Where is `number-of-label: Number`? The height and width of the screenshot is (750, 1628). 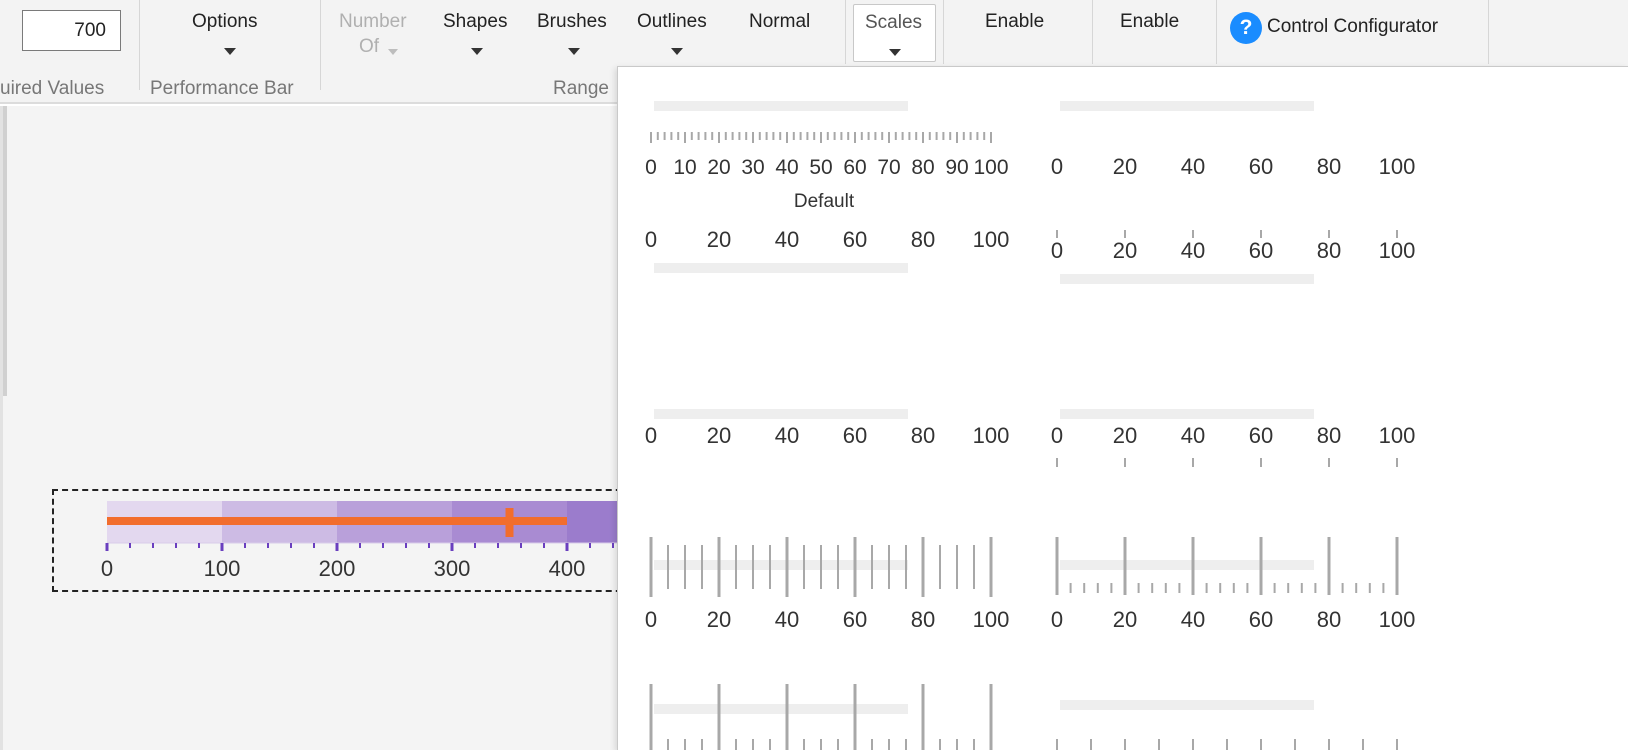 number-of-label: Number is located at coordinates (373, 21).